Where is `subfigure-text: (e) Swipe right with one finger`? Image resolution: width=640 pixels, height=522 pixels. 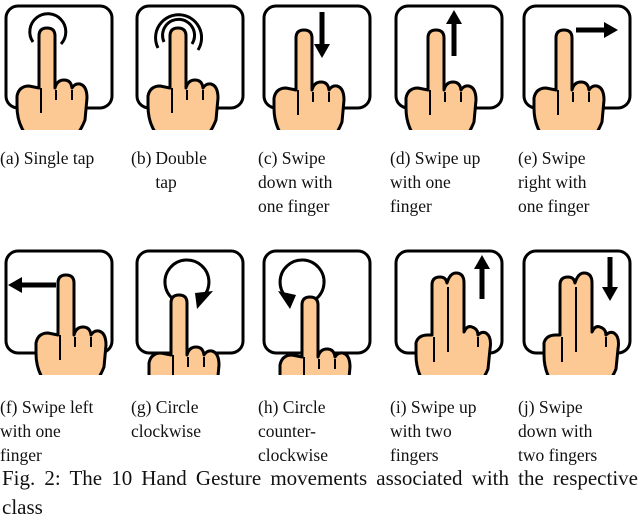 subfigure-text: (e) Swipe right with one finger is located at coordinates (554, 182).